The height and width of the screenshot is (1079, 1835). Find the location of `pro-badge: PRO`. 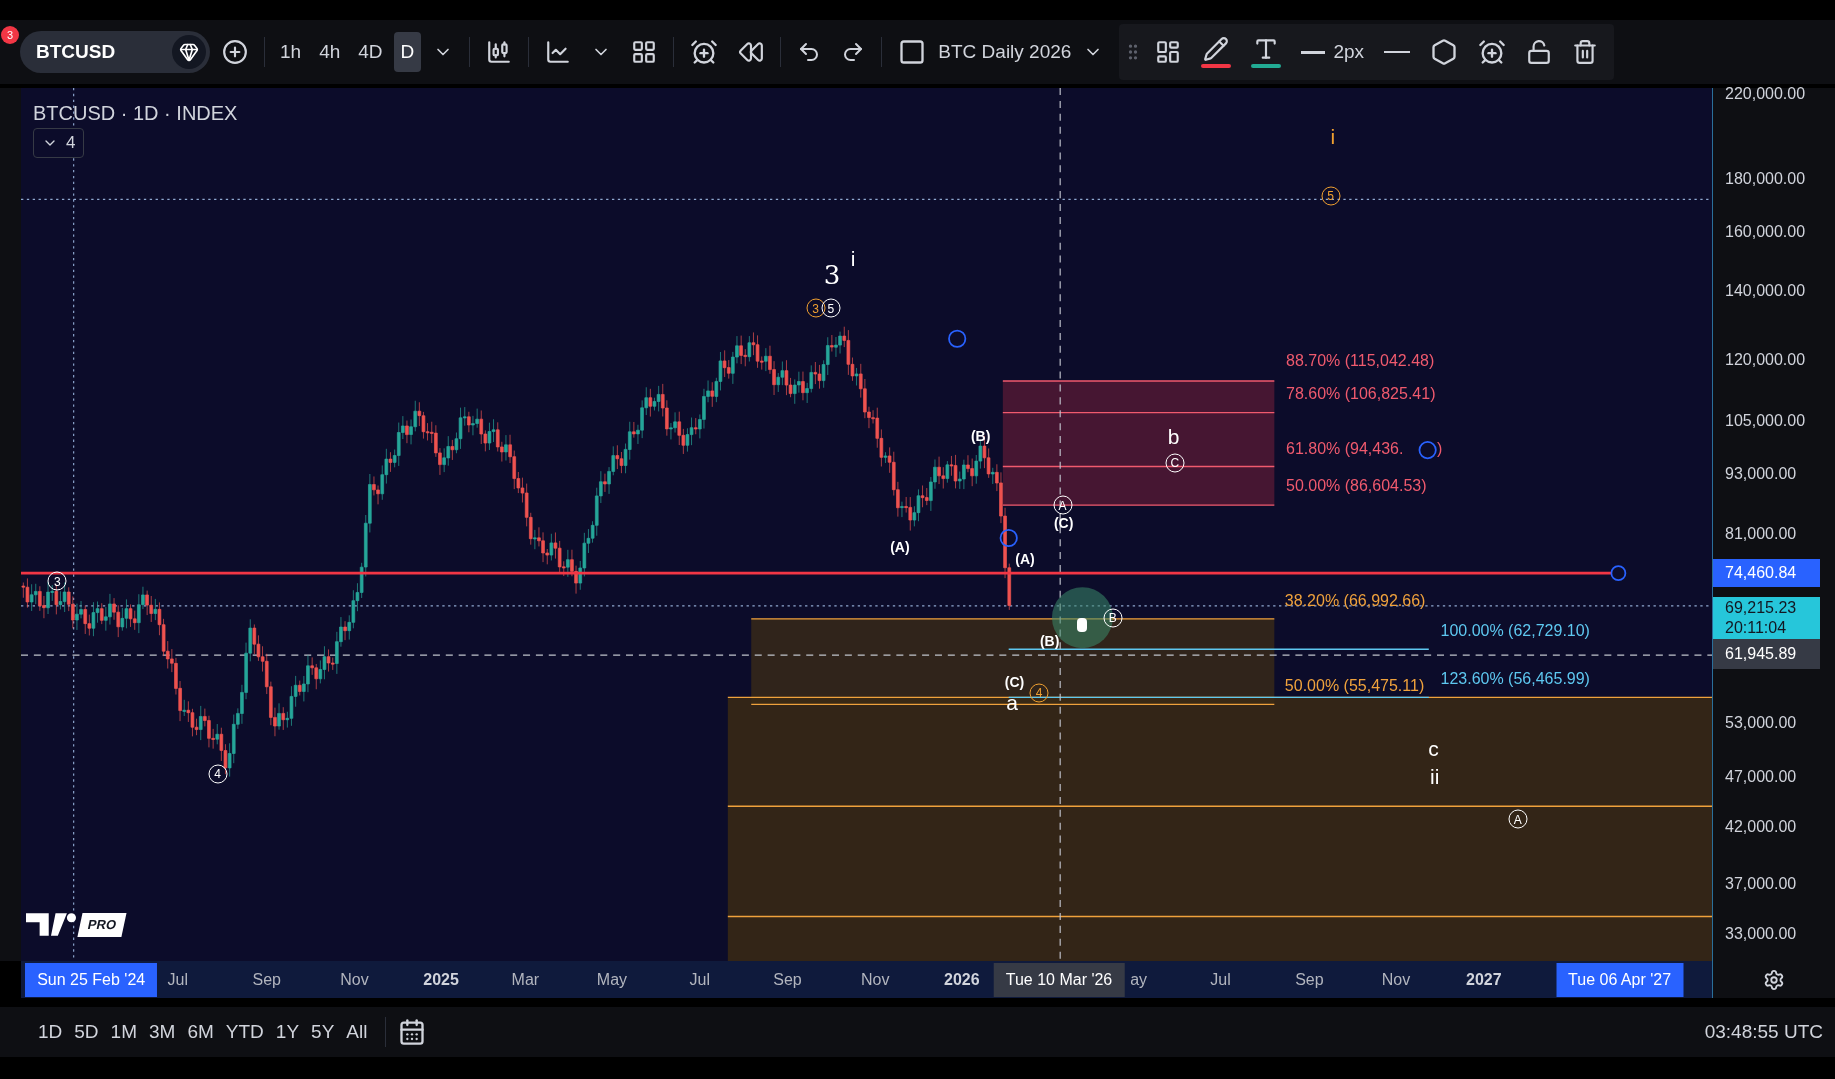

pro-badge: PRO is located at coordinates (102, 924).